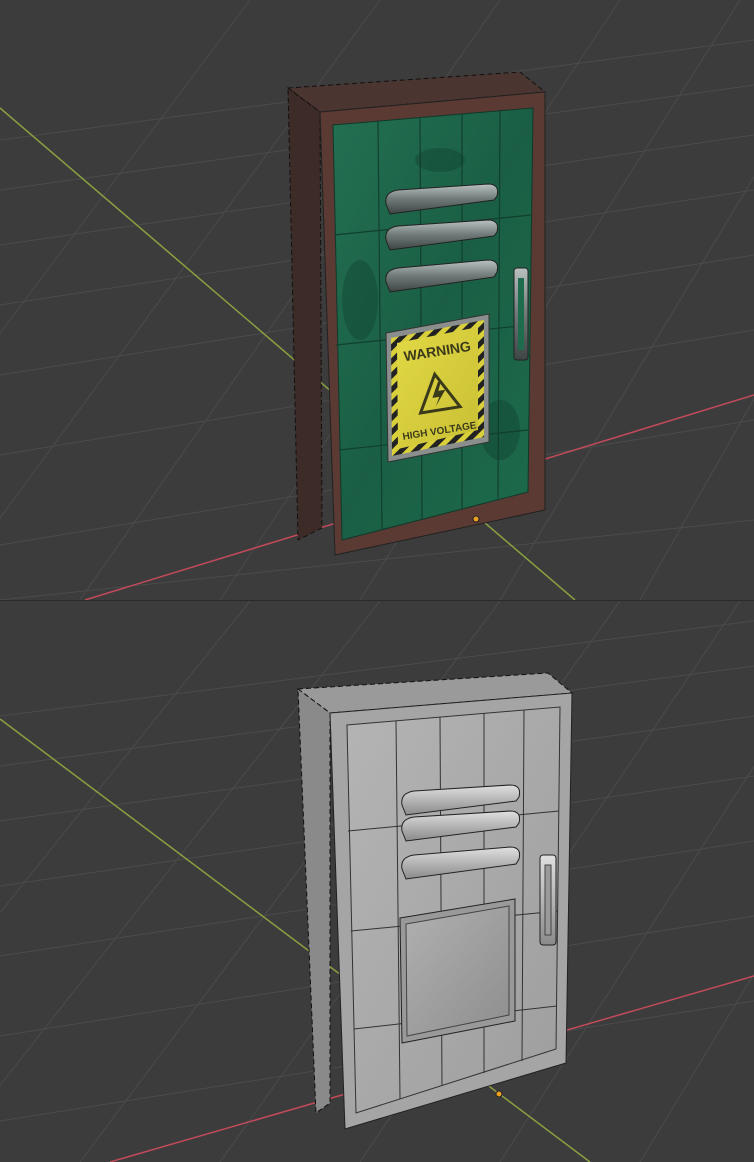  I want to click on origin-point, so click(476, 519).